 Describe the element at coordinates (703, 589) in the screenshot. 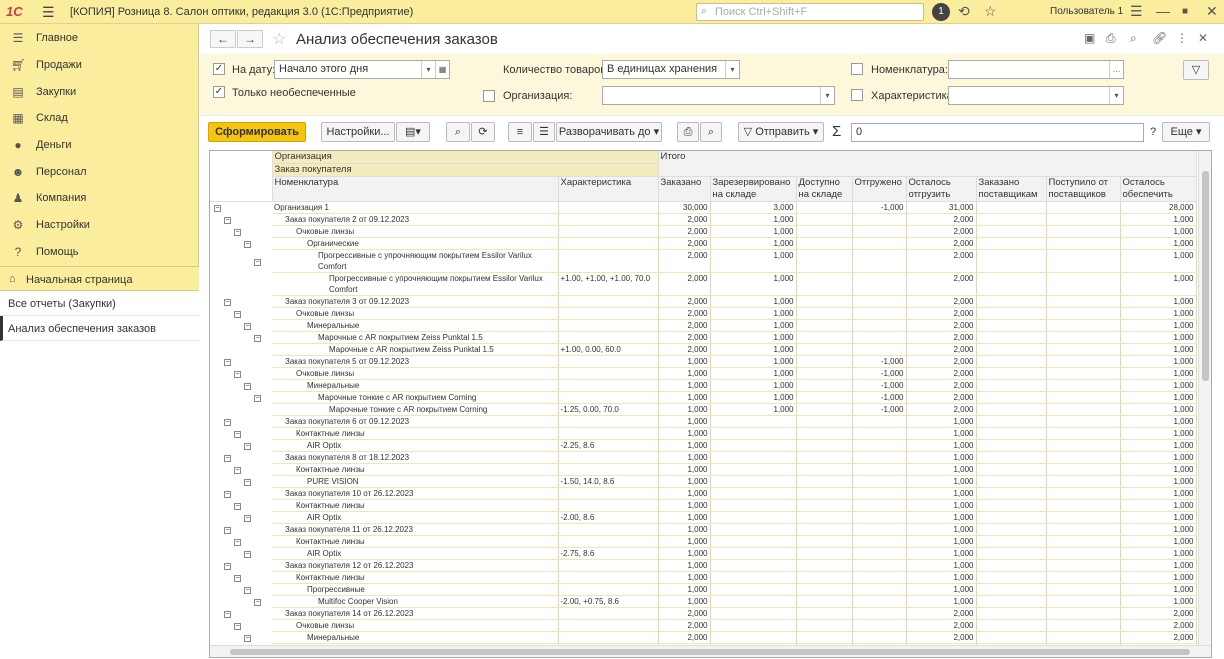

I see `table-row: − Прогрессивные 1,000 1,000 1,000` at that location.